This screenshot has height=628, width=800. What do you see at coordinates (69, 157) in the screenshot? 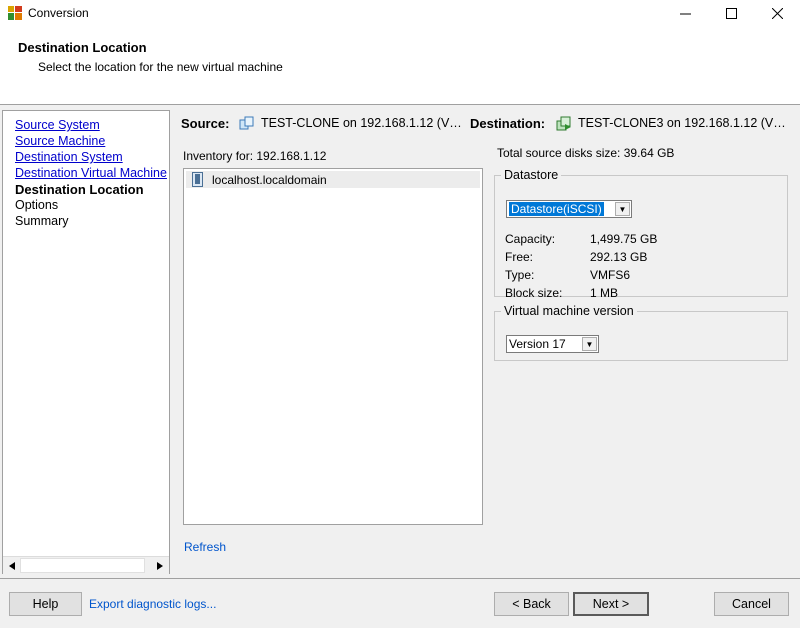
I see `nav-destination-system: Destination System` at bounding box center [69, 157].